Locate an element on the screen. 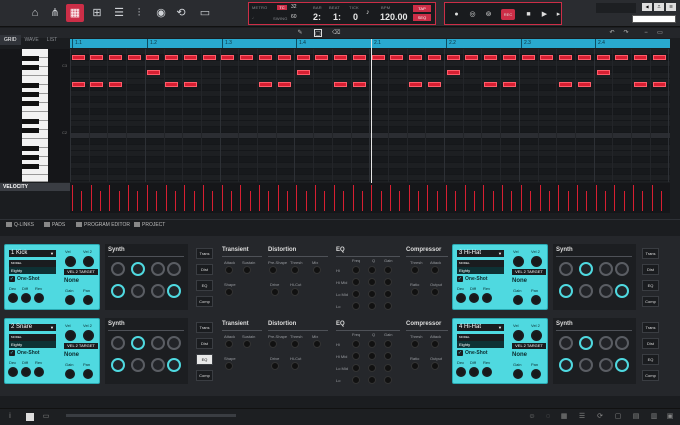 This screenshot has height=425, width=680. knob-ratio is located at coordinates (415, 292).